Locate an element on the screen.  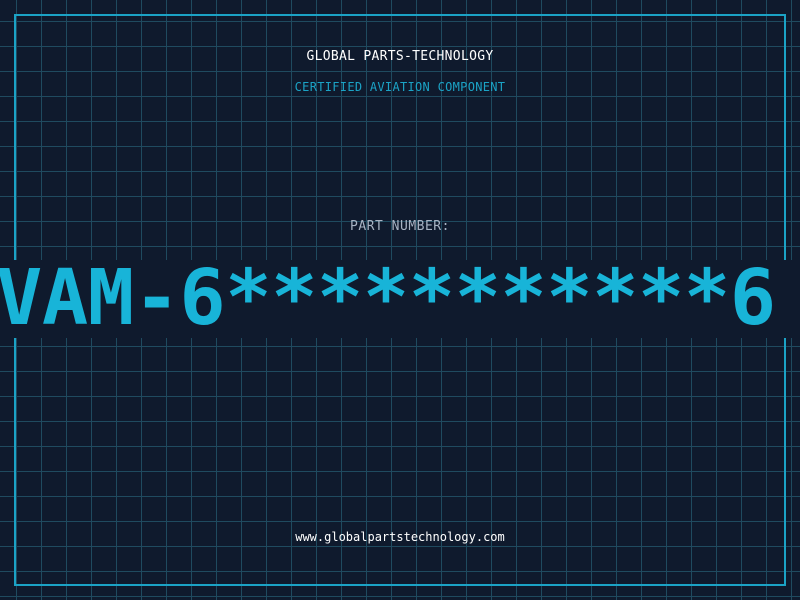
certification-label: CERTIFIED AVIATION COMPONENT is located at coordinates (400, 87).